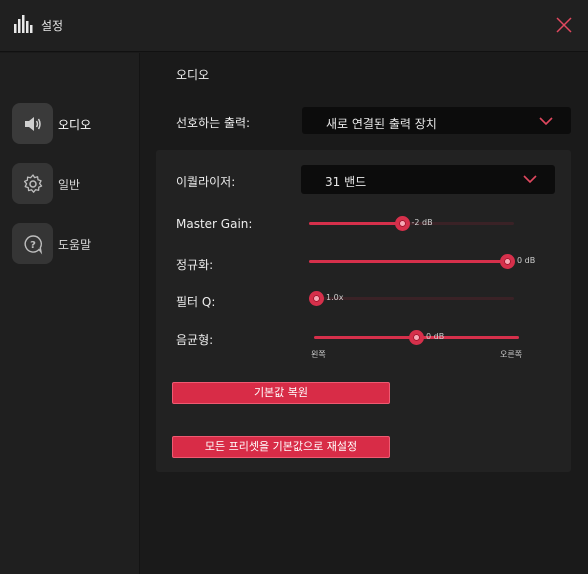  I want to click on preferred-output-dropdown: 새로 연결된 출력 장치, so click(436, 120).